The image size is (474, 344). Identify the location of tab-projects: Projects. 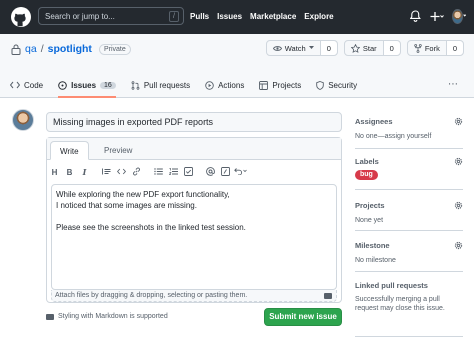
(280, 85).